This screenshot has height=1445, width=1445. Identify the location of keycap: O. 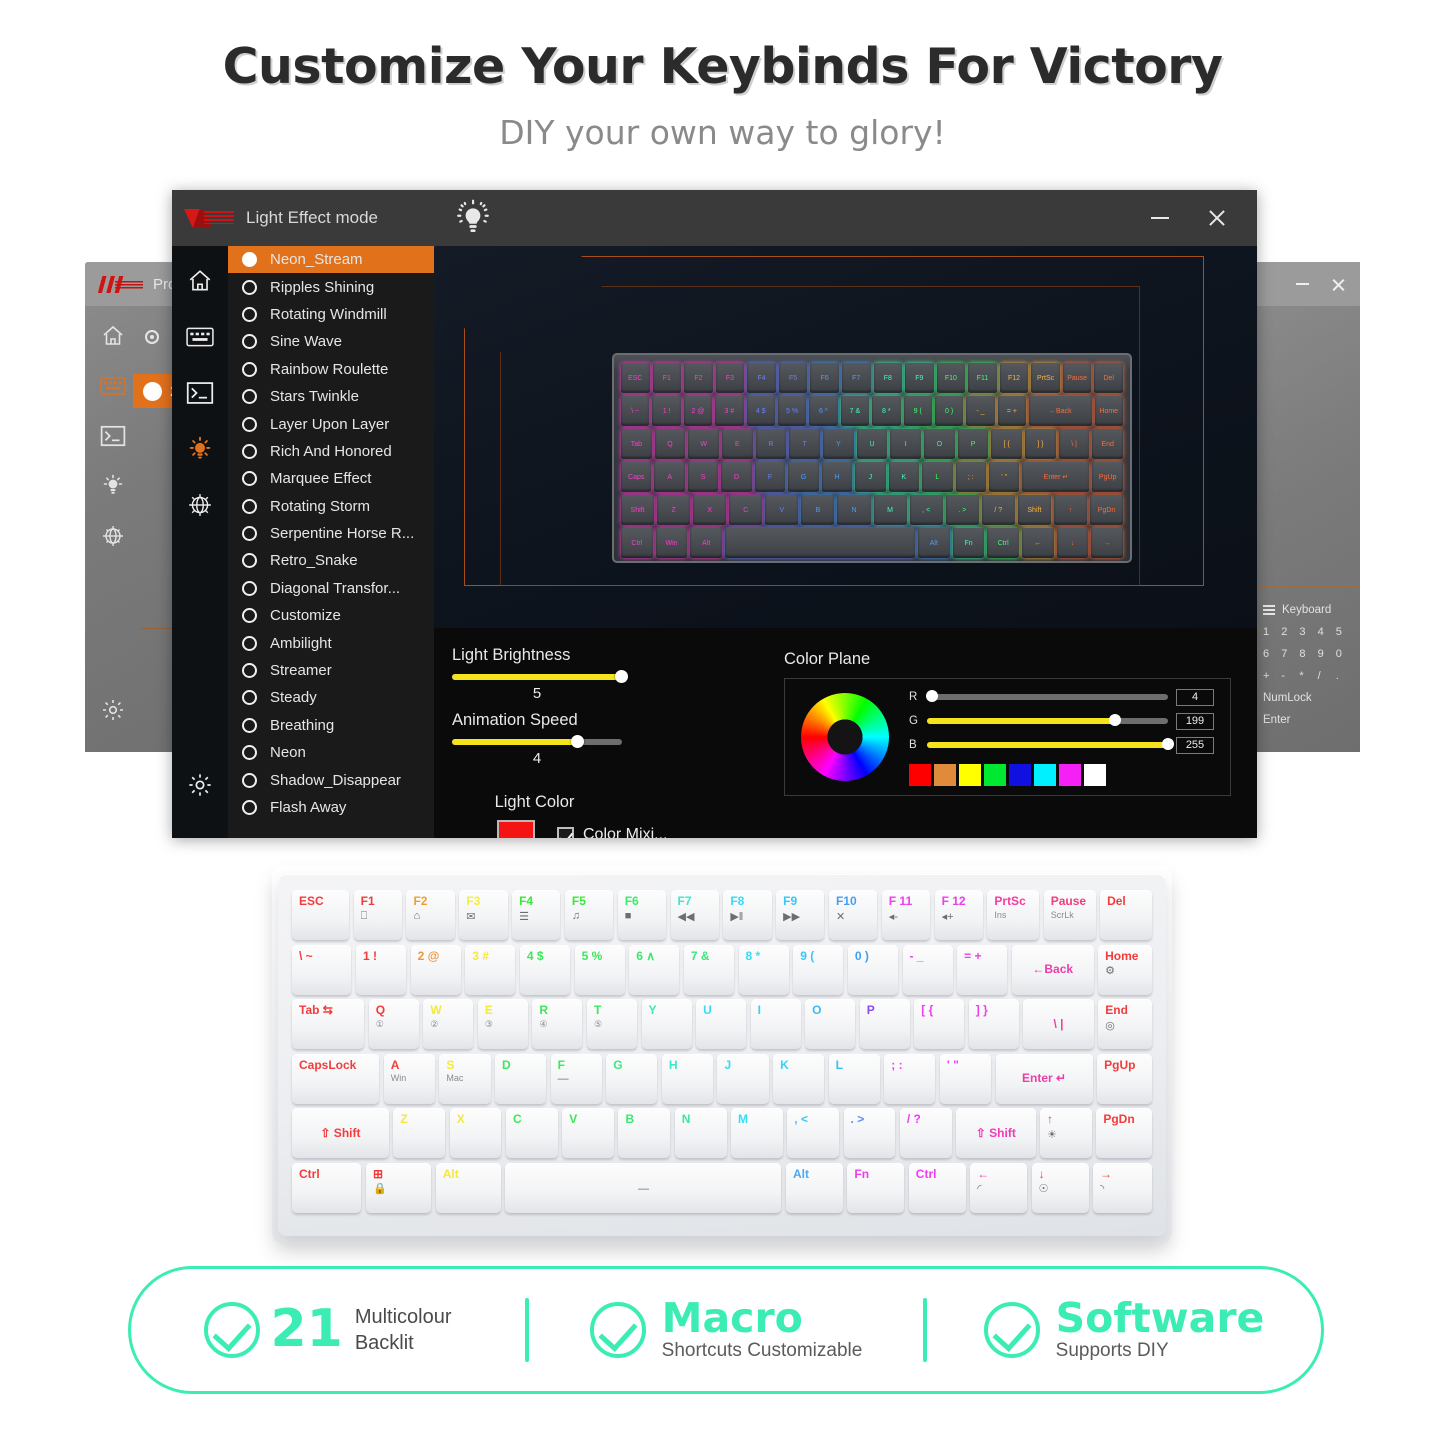
(830, 1024).